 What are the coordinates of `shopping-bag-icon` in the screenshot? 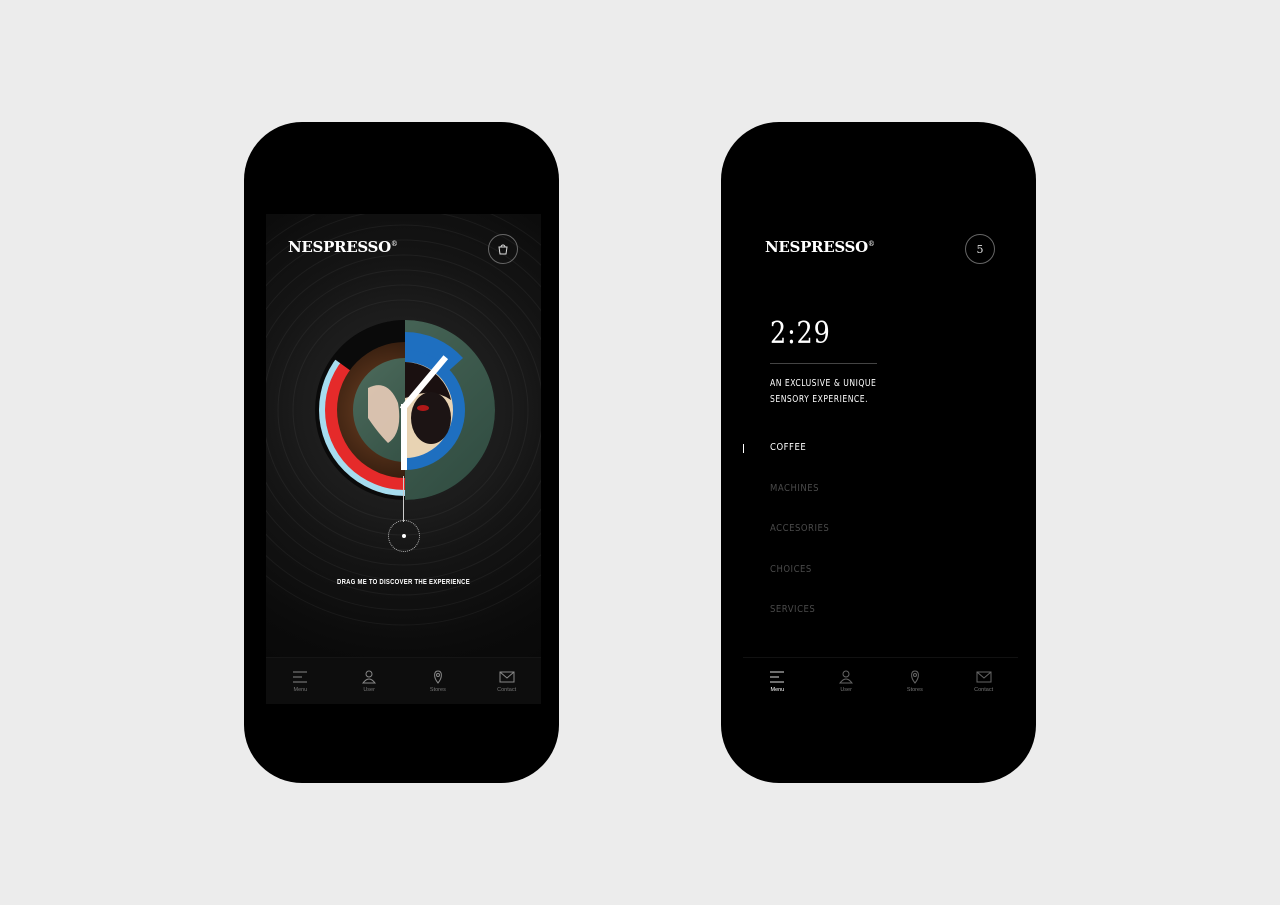 It's located at (503, 249).